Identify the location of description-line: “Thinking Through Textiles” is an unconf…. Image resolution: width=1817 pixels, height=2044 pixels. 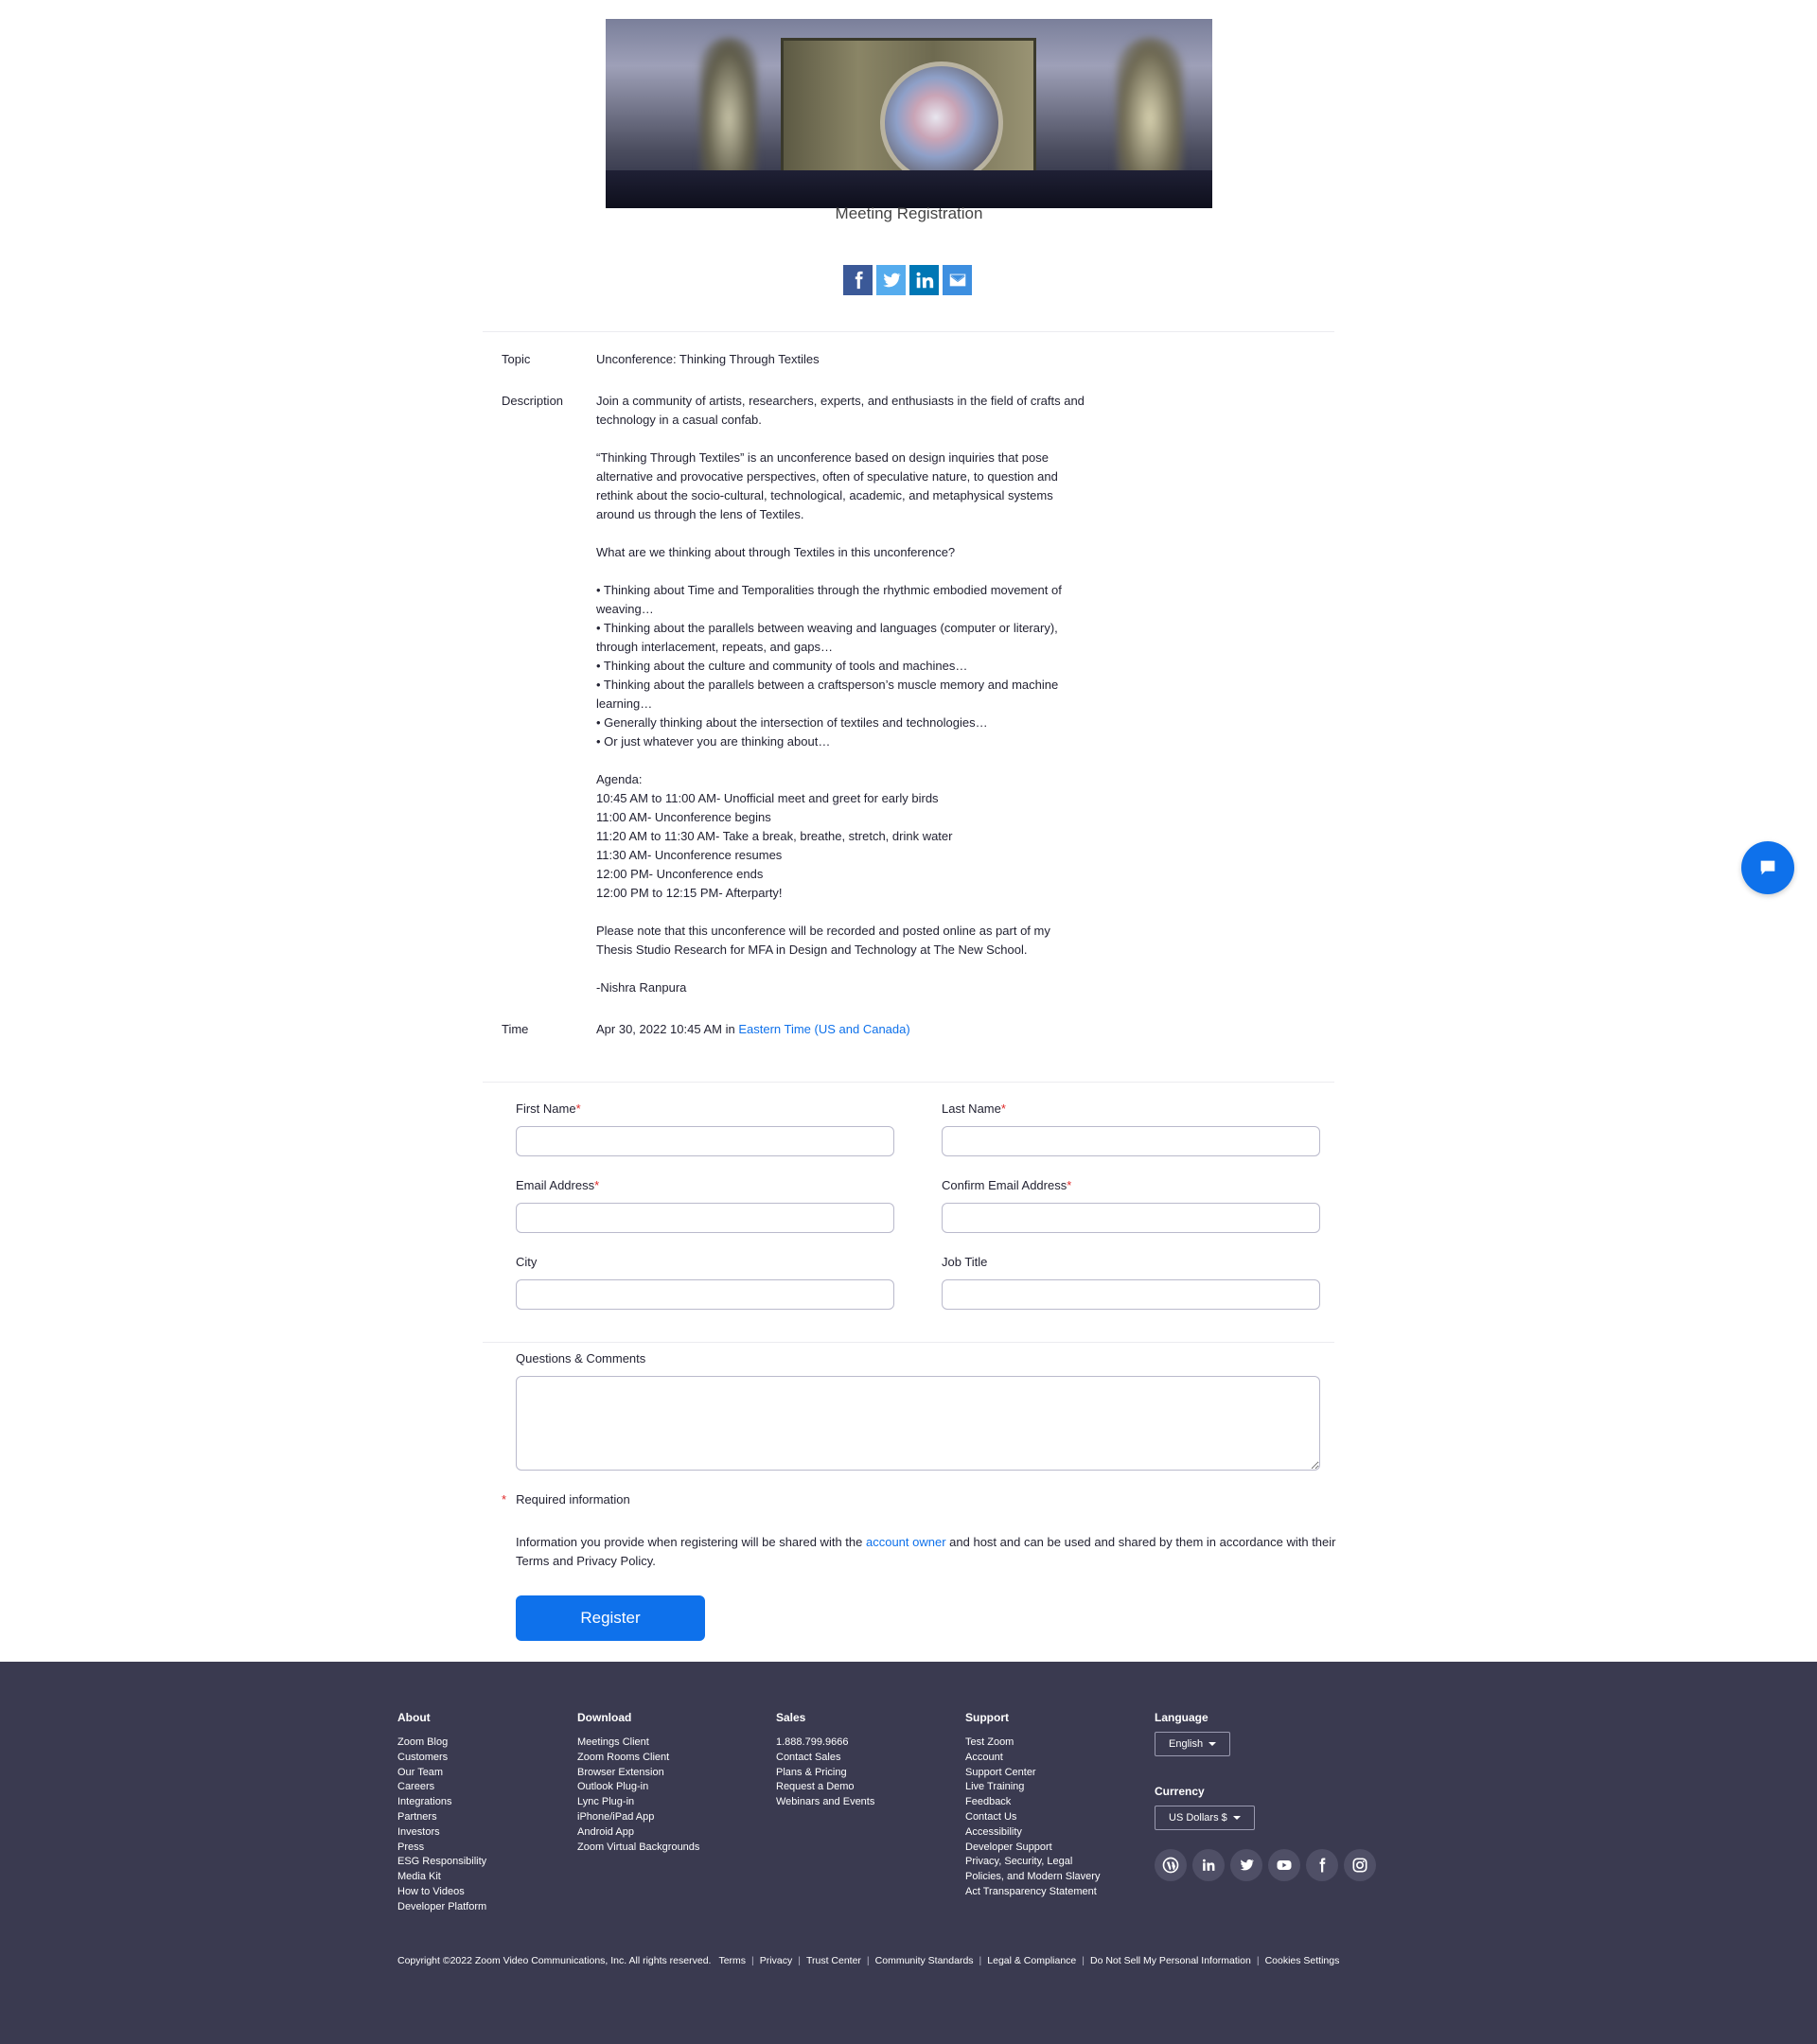
(823, 457).